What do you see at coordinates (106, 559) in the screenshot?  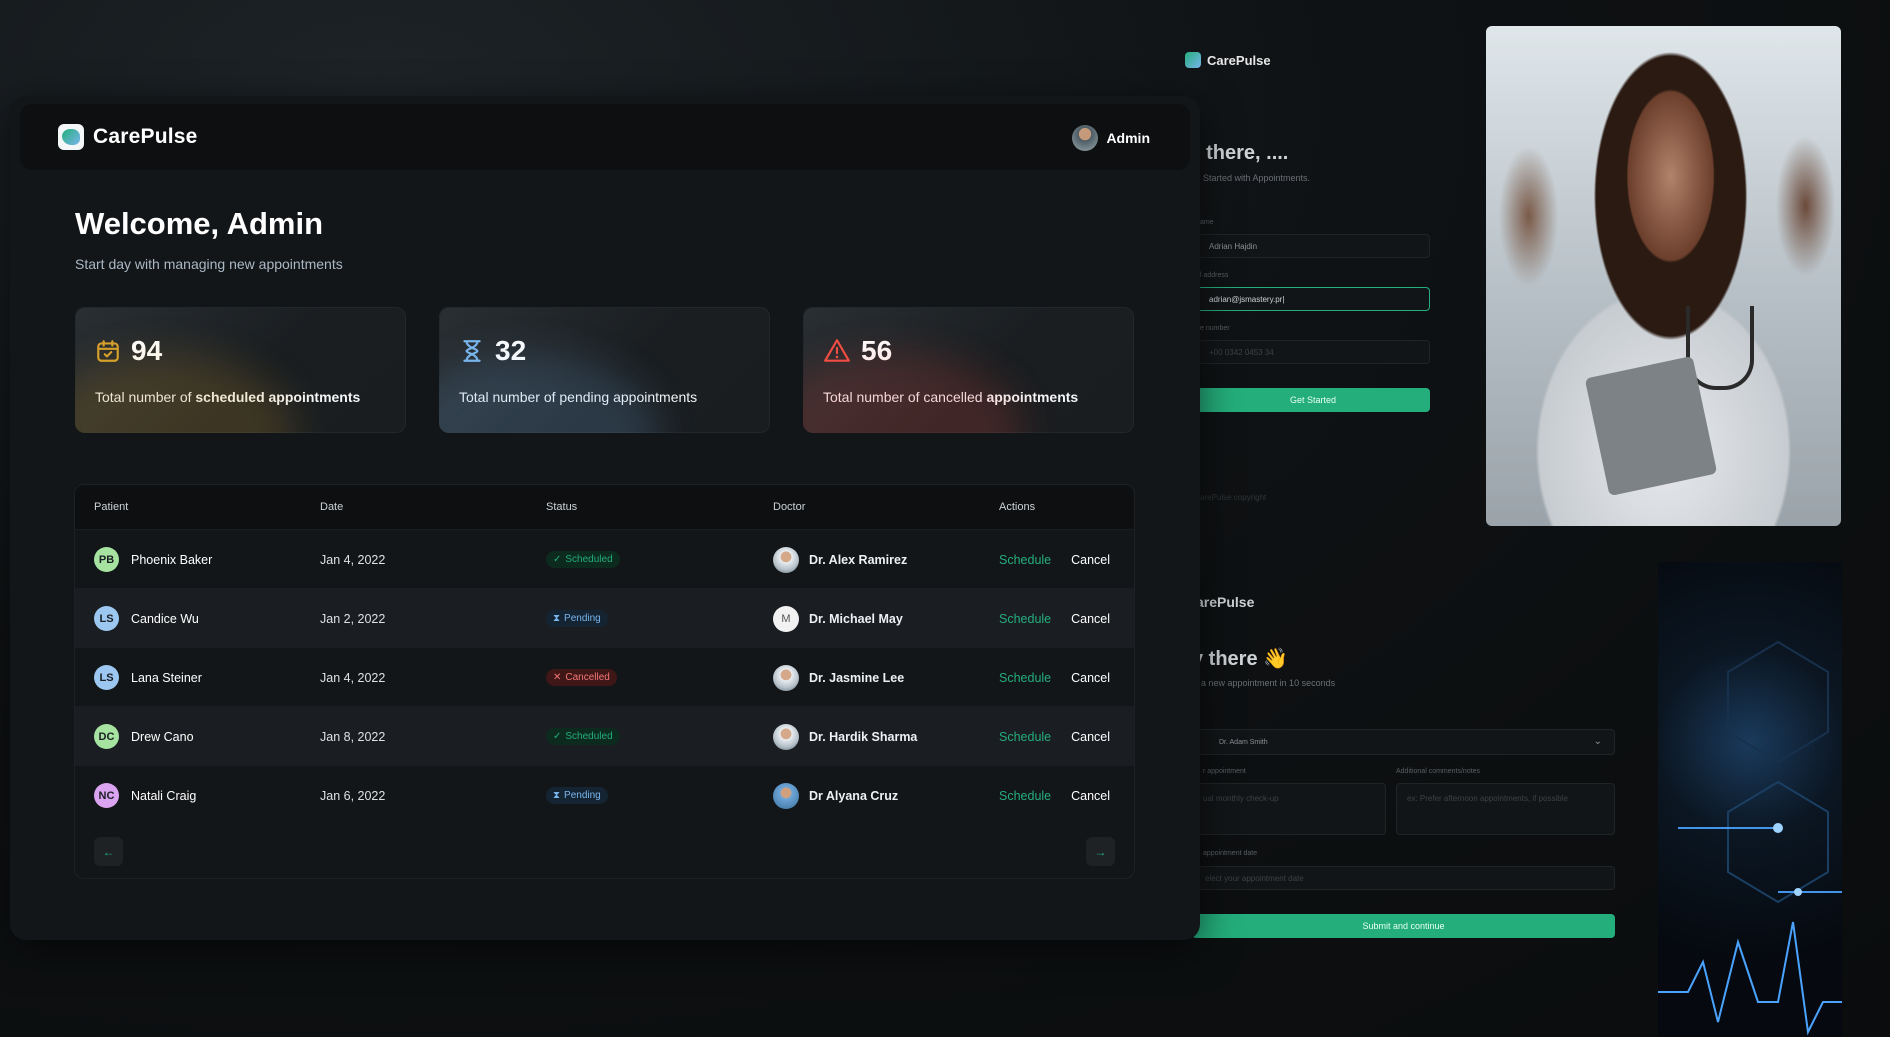 I see `patient-avatar: PB` at bounding box center [106, 559].